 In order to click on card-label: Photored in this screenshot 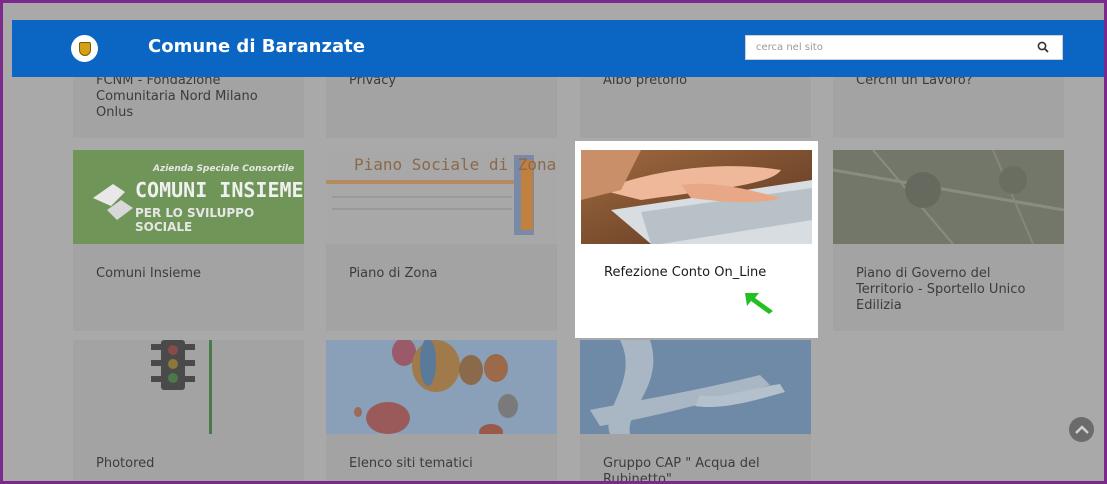, I will do `click(125, 463)`.